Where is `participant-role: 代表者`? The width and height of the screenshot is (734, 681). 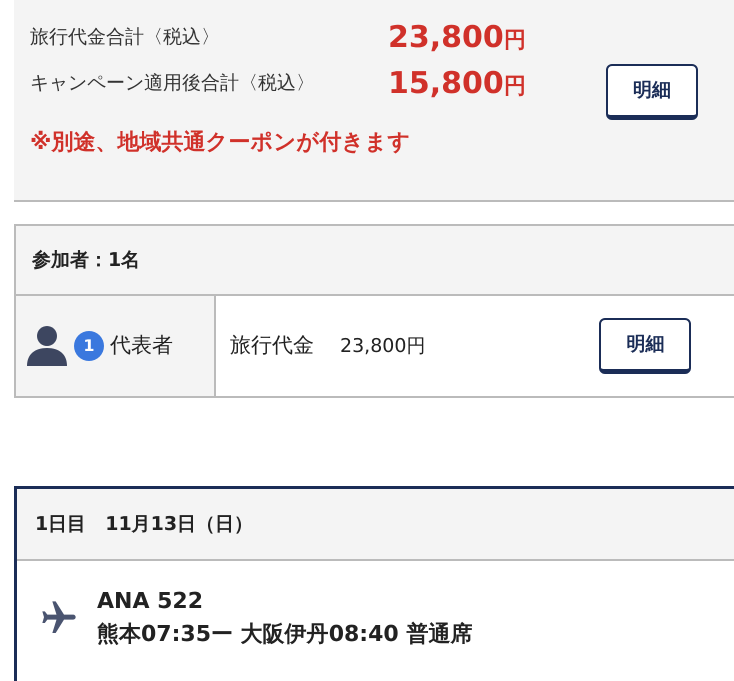
participant-role: 代表者 is located at coordinates (141, 346).